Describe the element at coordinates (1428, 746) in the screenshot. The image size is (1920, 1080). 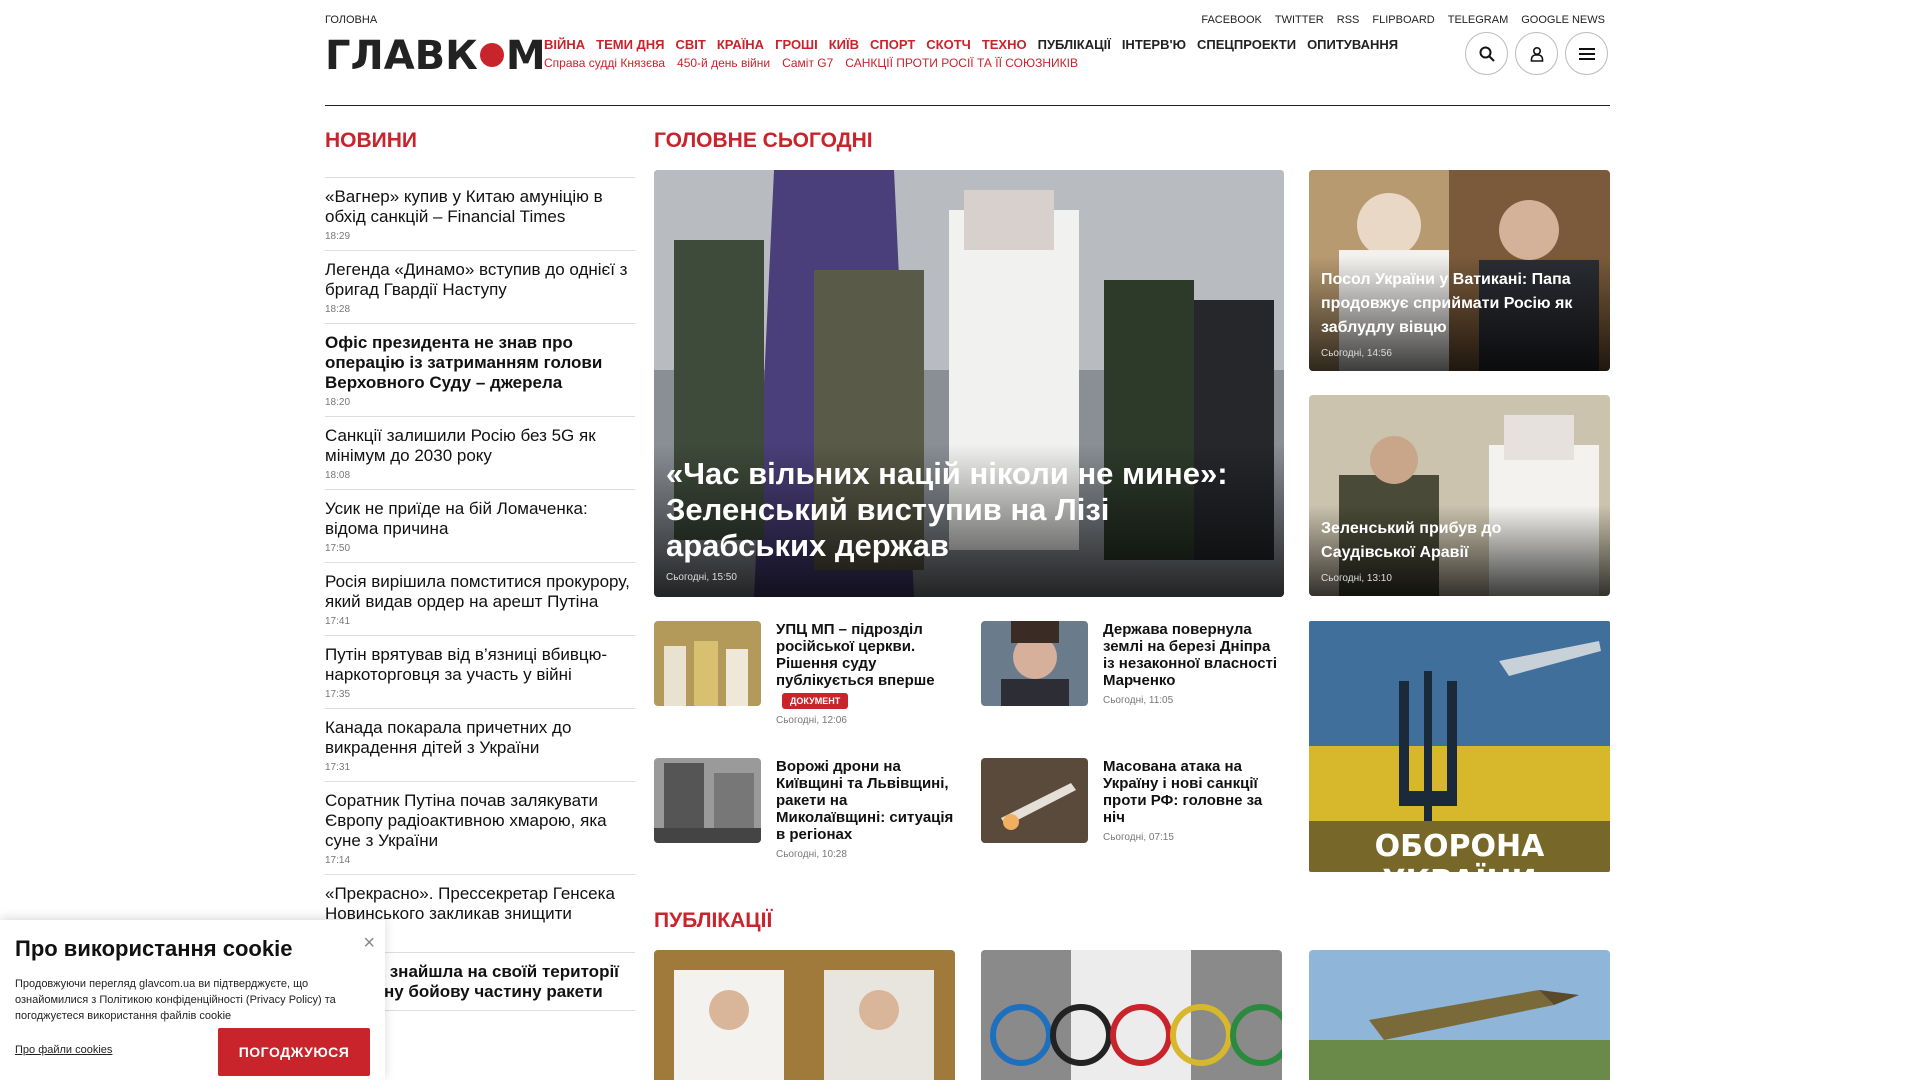
I see `trident-icon` at that location.